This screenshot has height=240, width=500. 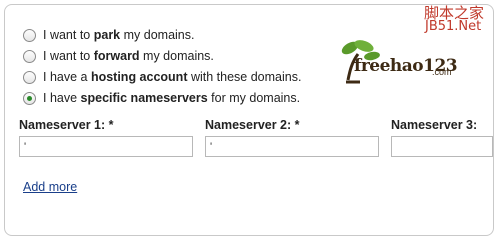 What do you see at coordinates (50, 187) in the screenshot?
I see `add-more-link: Add more` at bounding box center [50, 187].